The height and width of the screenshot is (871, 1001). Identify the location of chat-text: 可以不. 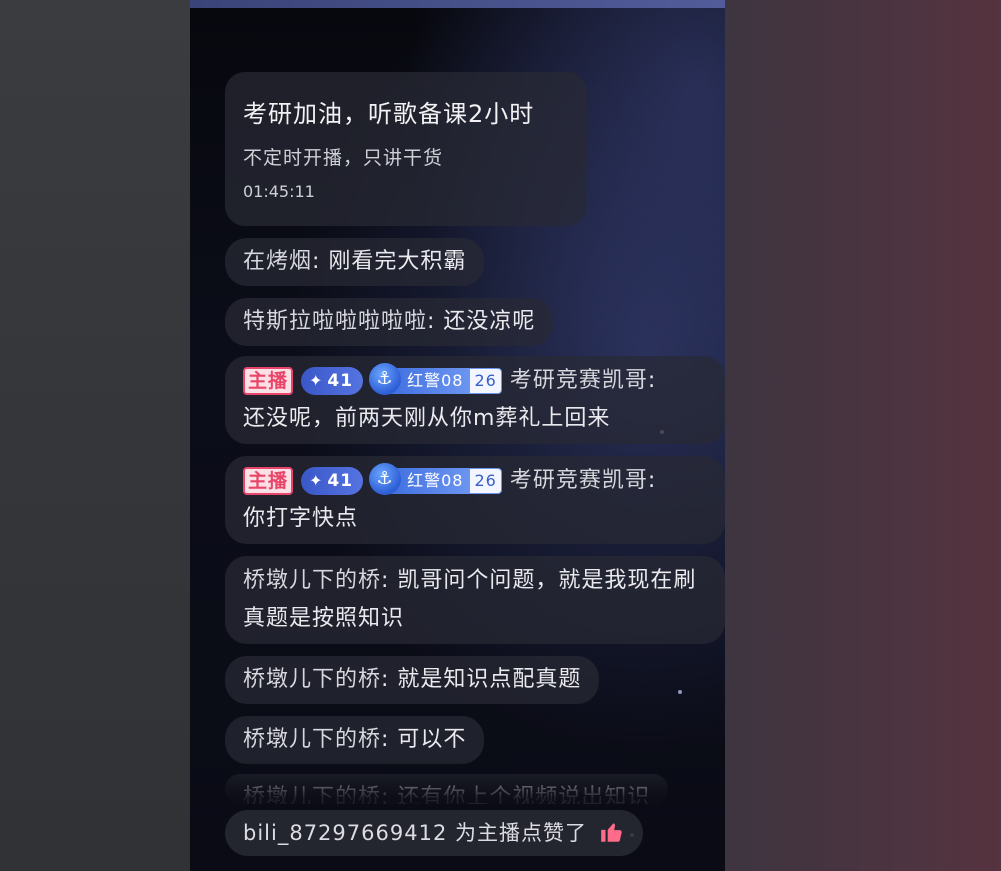
(432, 739).